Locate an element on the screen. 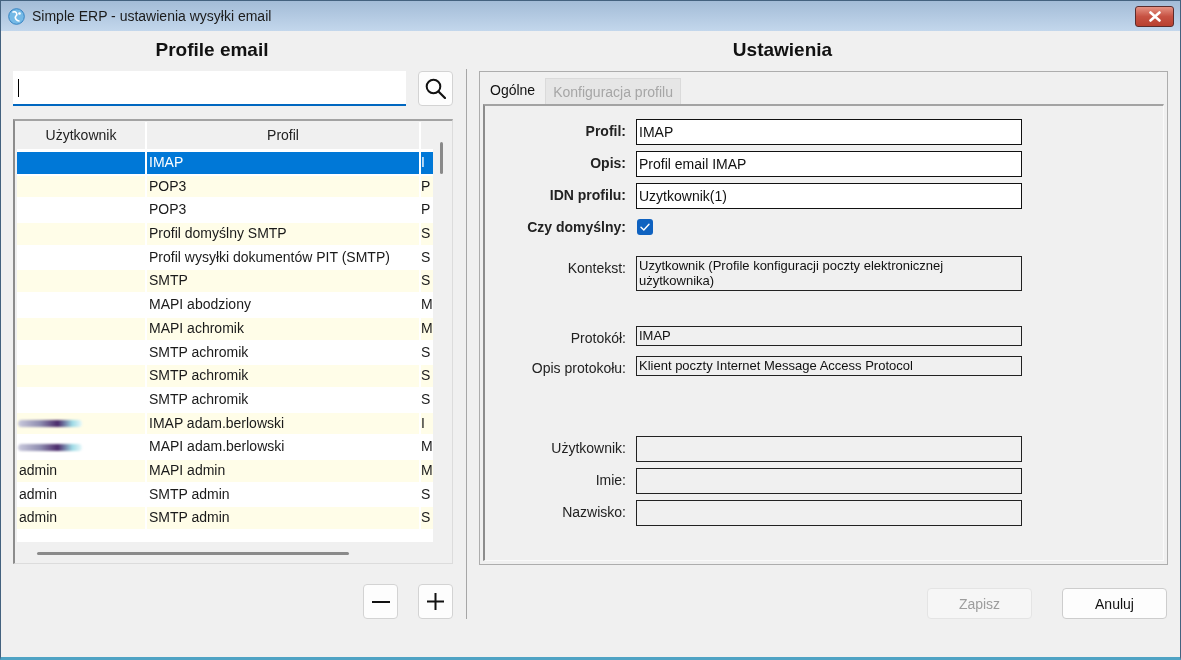  table-row: SMTP S is located at coordinates (225, 282).